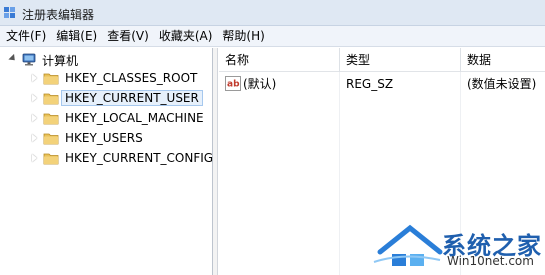  What do you see at coordinates (503, 60) in the screenshot?
I see `column-header-data: 数据` at bounding box center [503, 60].